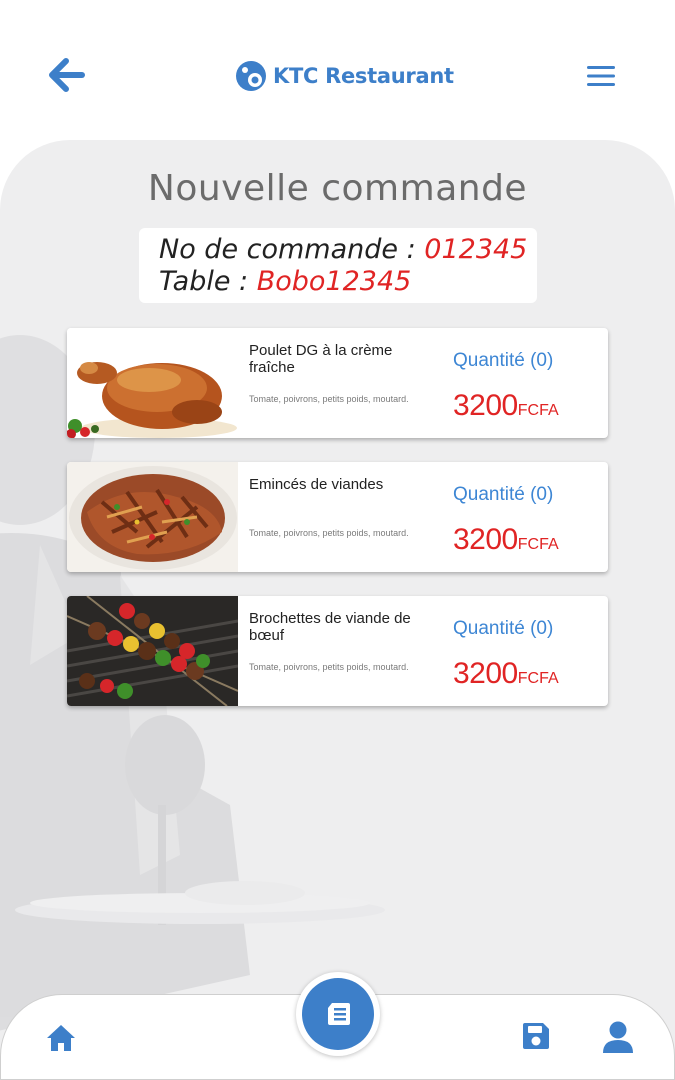  I want to click on order-number-label: No de commande :, so click(292, 249).